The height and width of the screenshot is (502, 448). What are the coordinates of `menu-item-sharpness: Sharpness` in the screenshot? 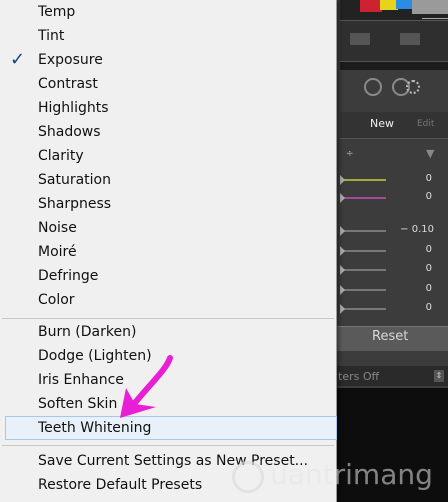 It's located at (168, 204).